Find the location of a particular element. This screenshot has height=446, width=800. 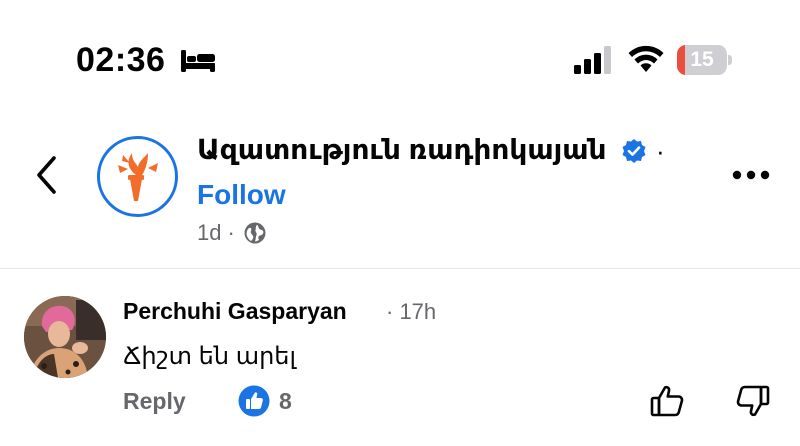

battery-cap is located at coordinates (730, 60).